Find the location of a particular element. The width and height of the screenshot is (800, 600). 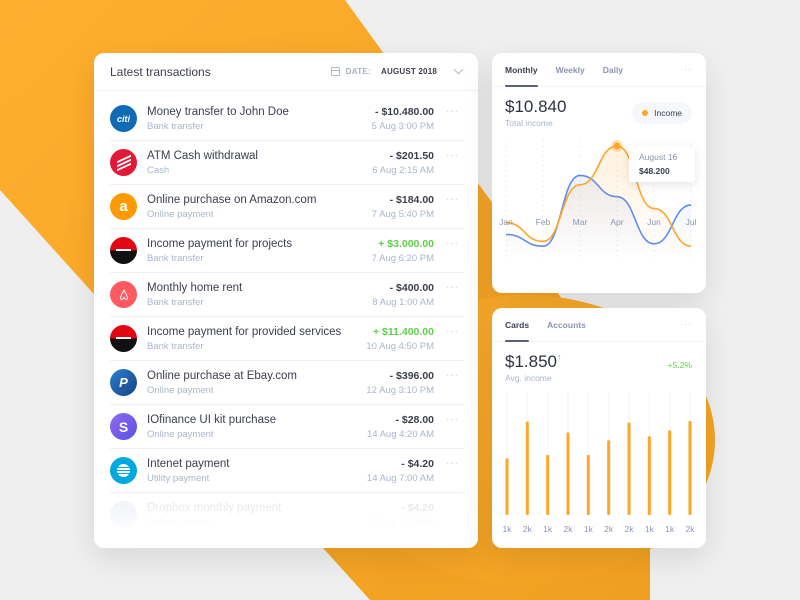

x-tick-label: Jul is located at coordinates (691, 222).